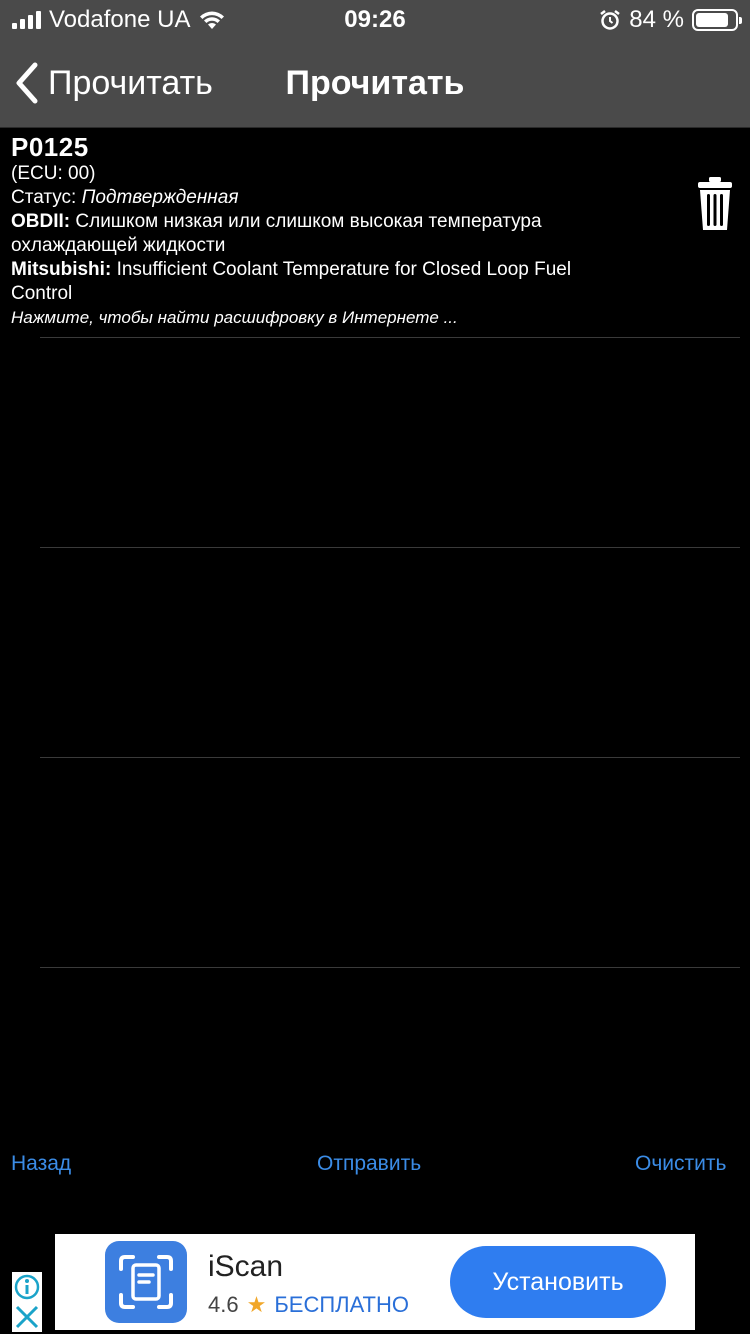  What do you see at coordinates (341, 1304) in the screenshot?
I see `ad-price: БЕСПЛАТНО` at bounding box center [341, 1304].